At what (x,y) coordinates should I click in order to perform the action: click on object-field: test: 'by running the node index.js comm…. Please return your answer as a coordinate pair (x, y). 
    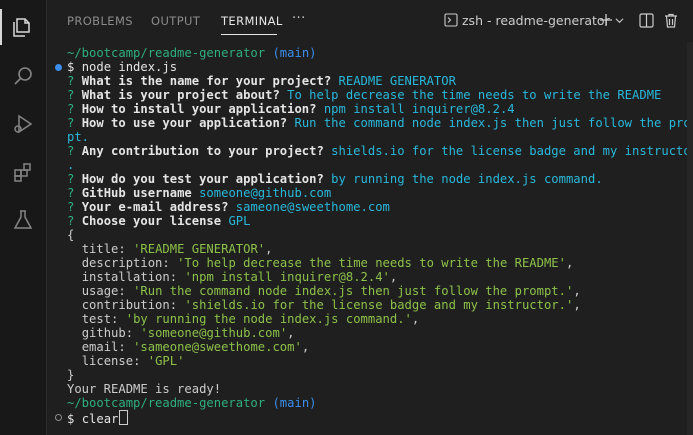
    Looking at the image, I should click on (250, 319).